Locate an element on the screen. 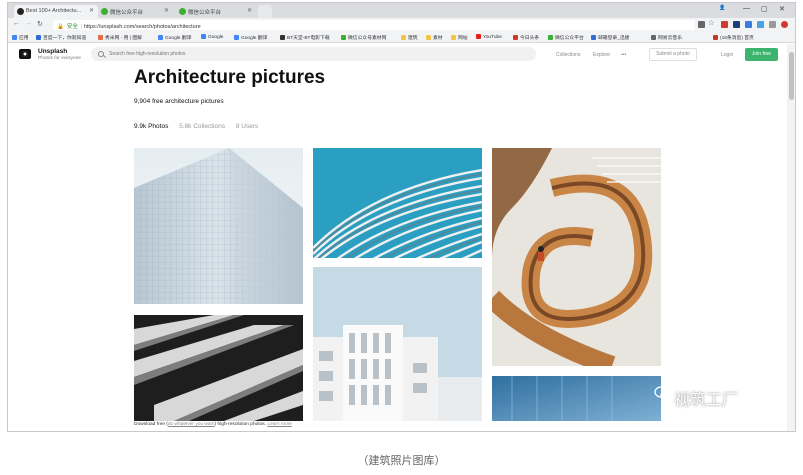 Image resolution: width=803 pixels, height=475 pixels. tab-wechat-1: 微信公众平台 ✕ is located at coordinates (135, 11).